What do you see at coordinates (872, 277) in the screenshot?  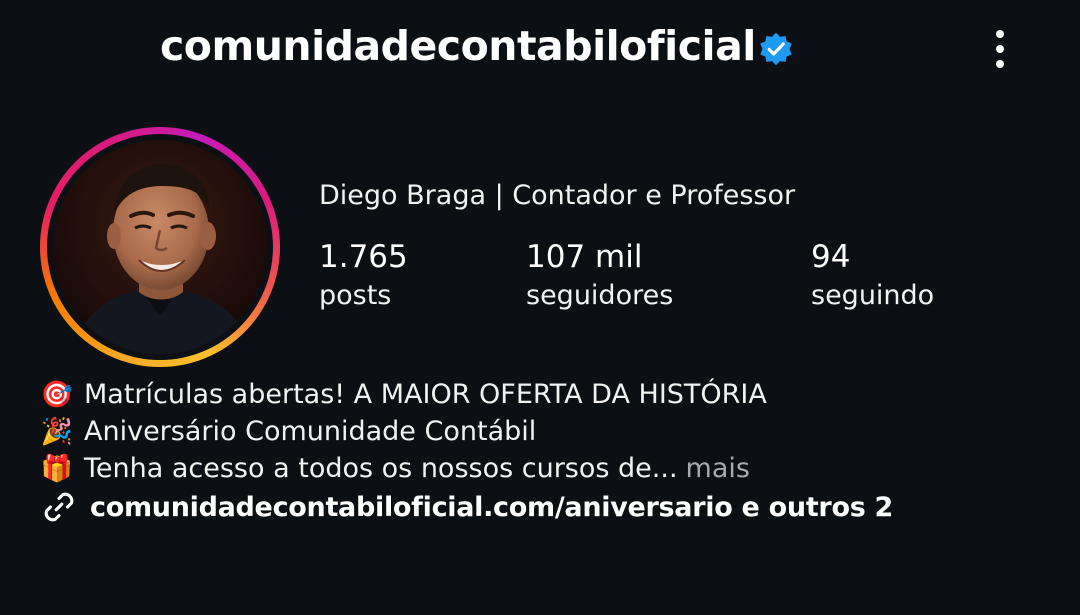 I see `stat-following: 94 seguindo` at bounding box center [872, 277].